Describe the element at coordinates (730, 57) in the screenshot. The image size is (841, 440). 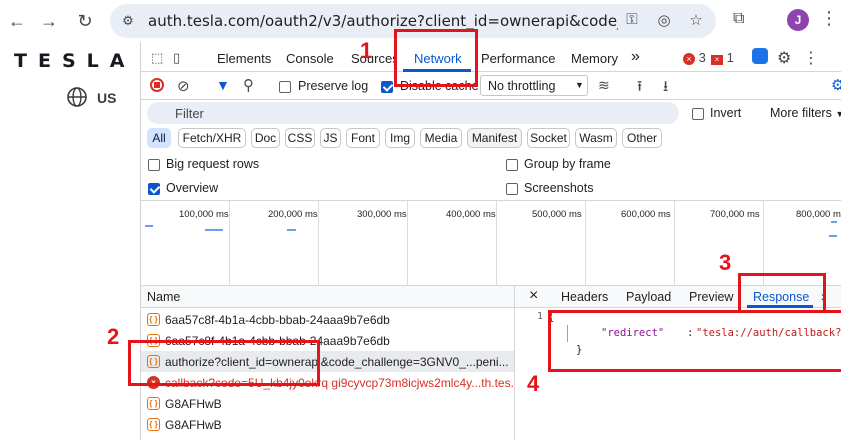
I see `warning-count: 1` at that location.